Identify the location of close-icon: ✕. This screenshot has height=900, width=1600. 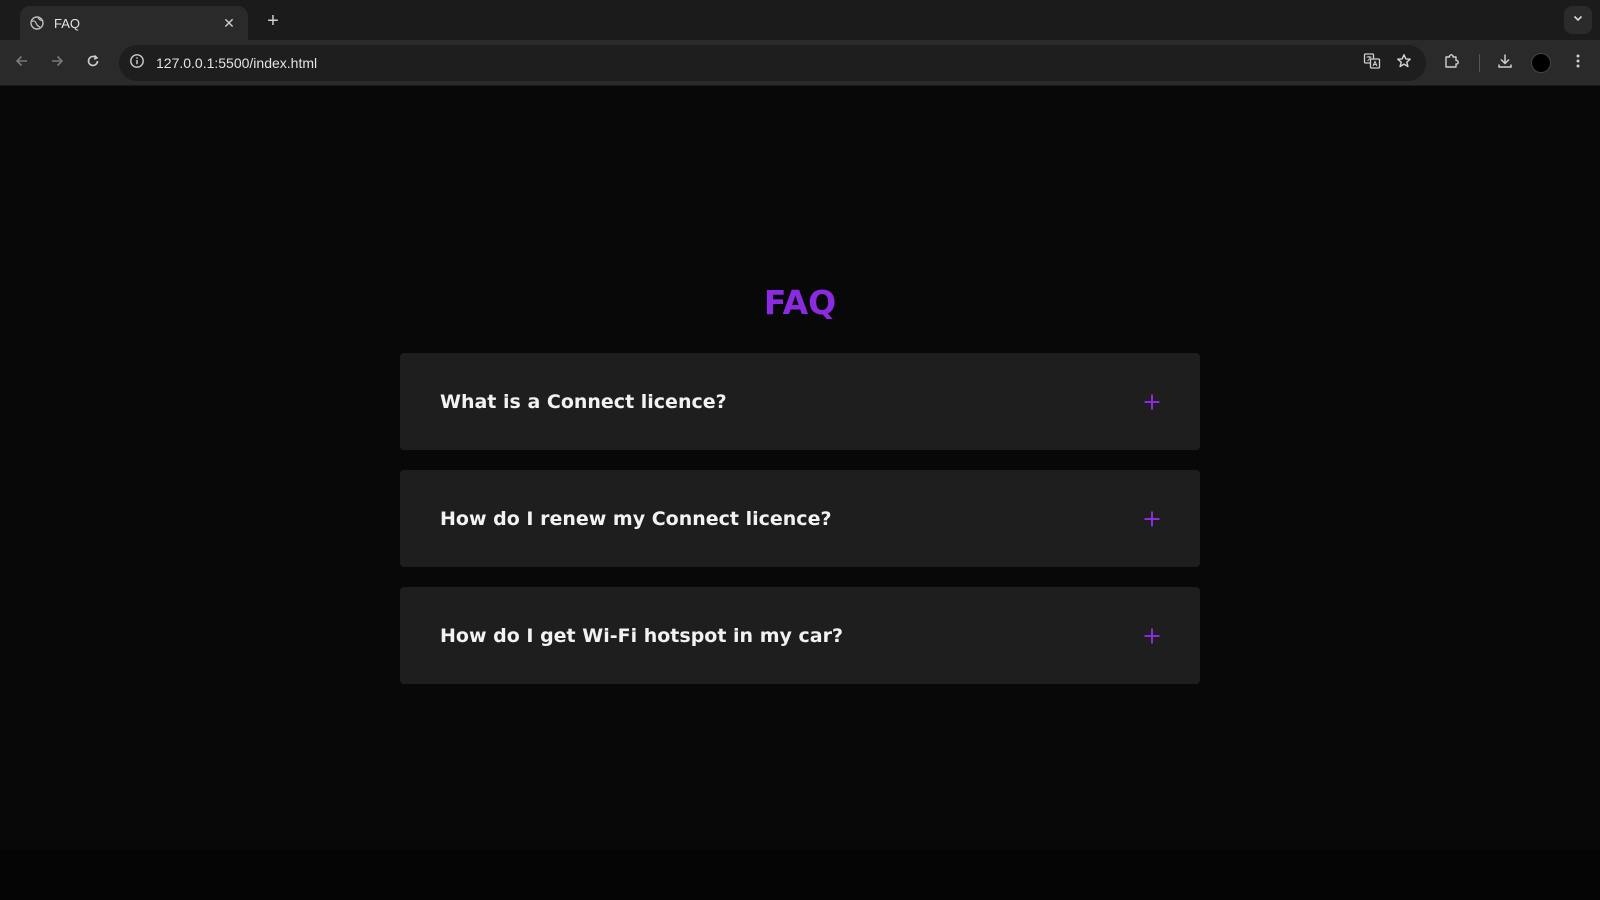
(229, 23).